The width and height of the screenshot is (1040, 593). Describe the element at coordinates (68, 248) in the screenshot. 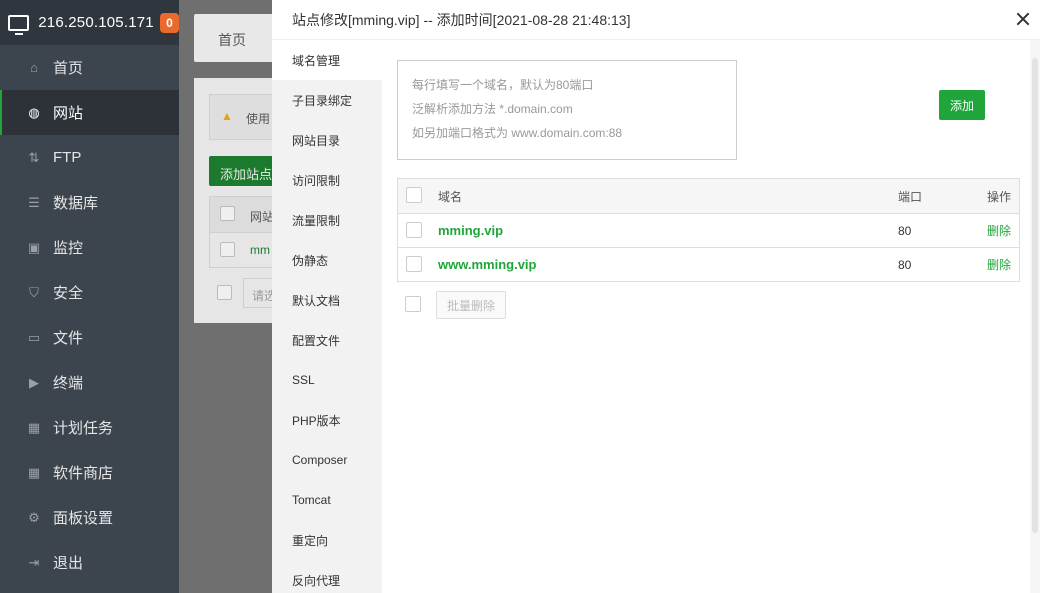

I see `sidebar-item-label: 监控` at that location.